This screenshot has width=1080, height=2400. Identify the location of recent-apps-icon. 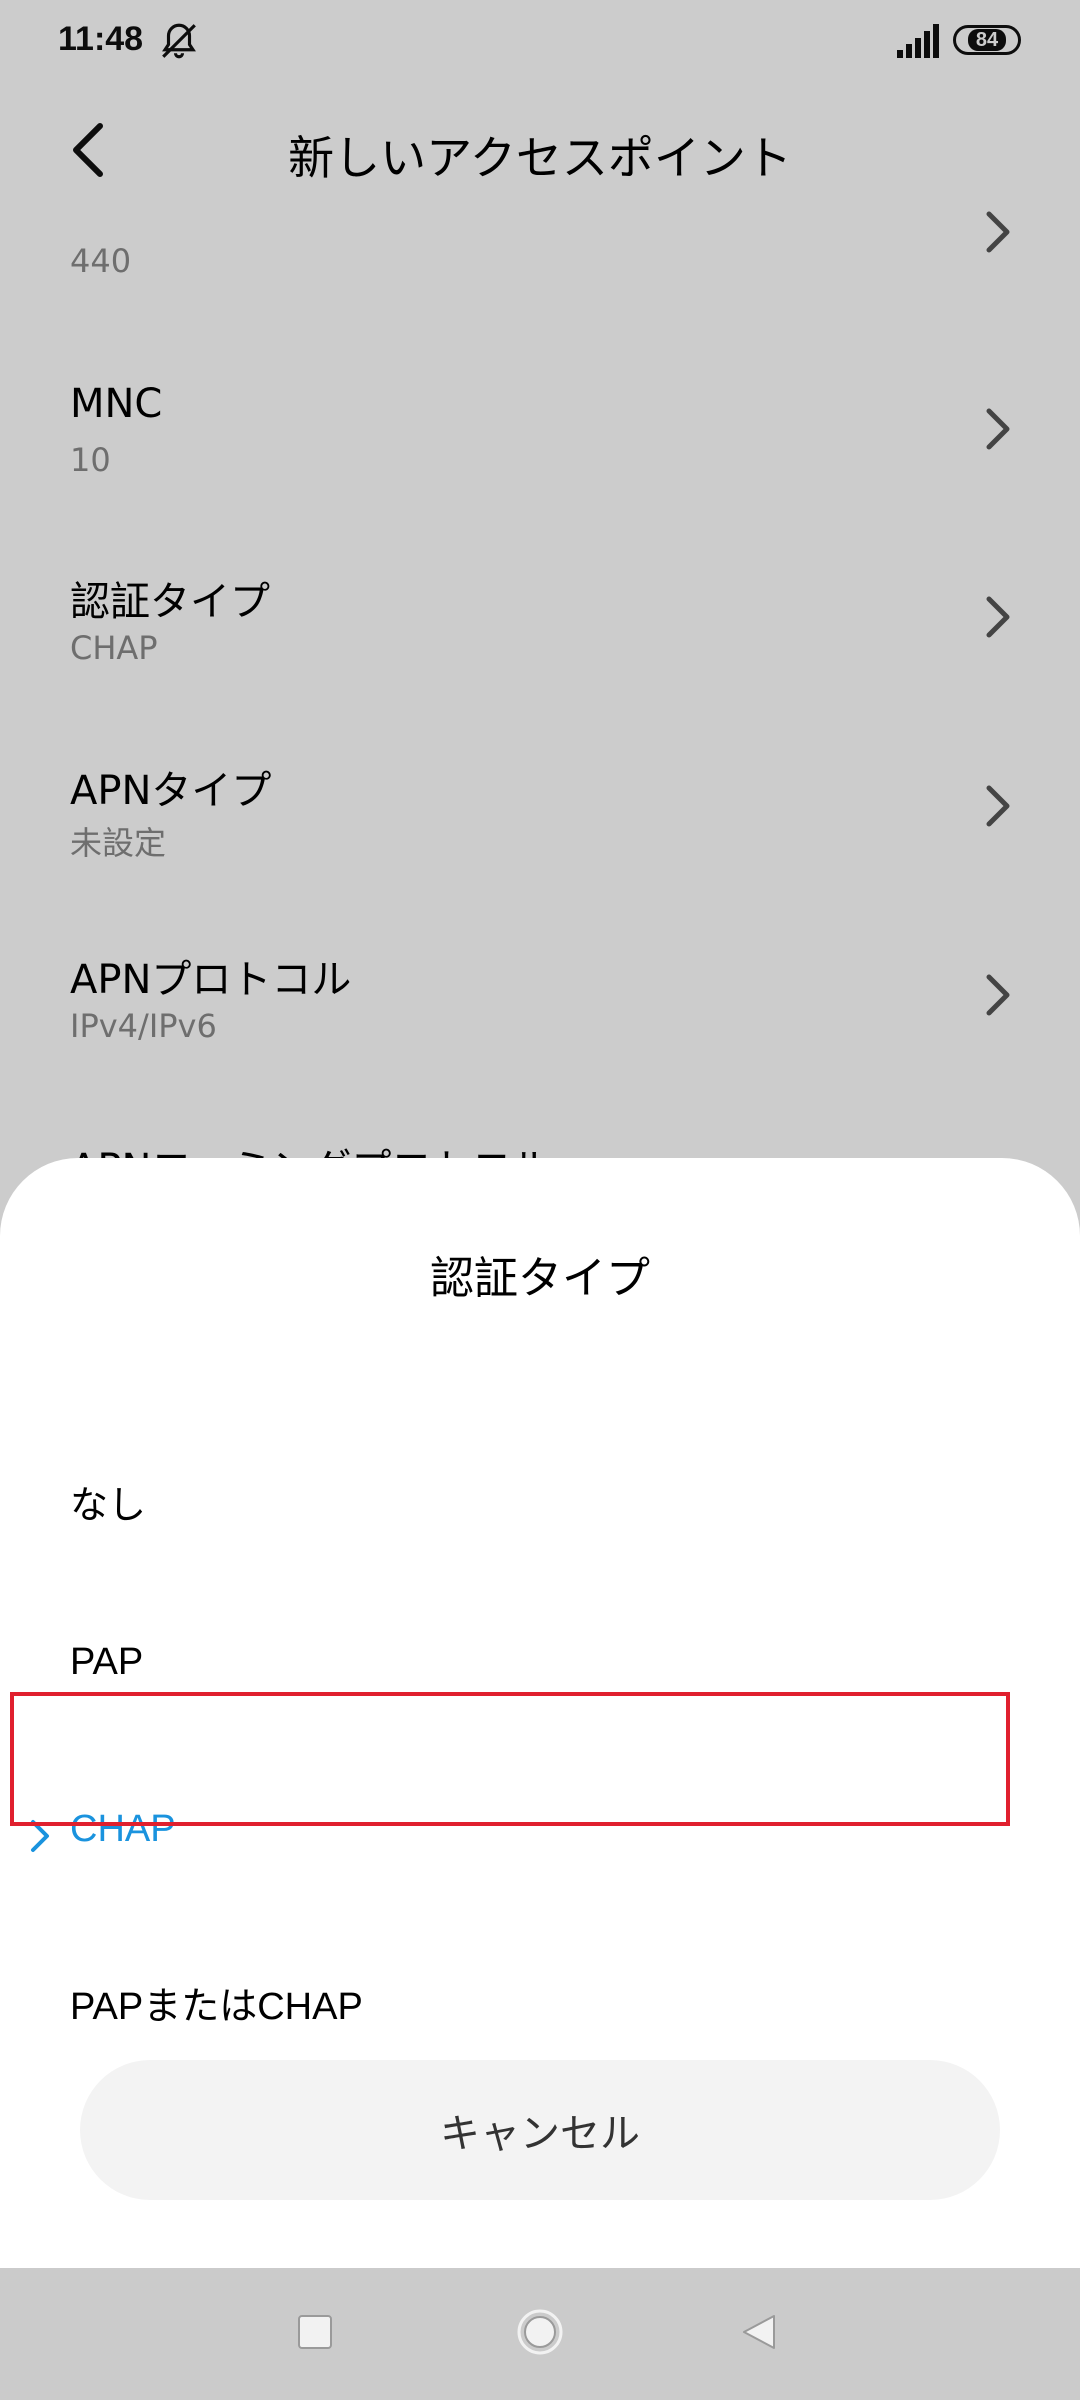
(315, 2332).